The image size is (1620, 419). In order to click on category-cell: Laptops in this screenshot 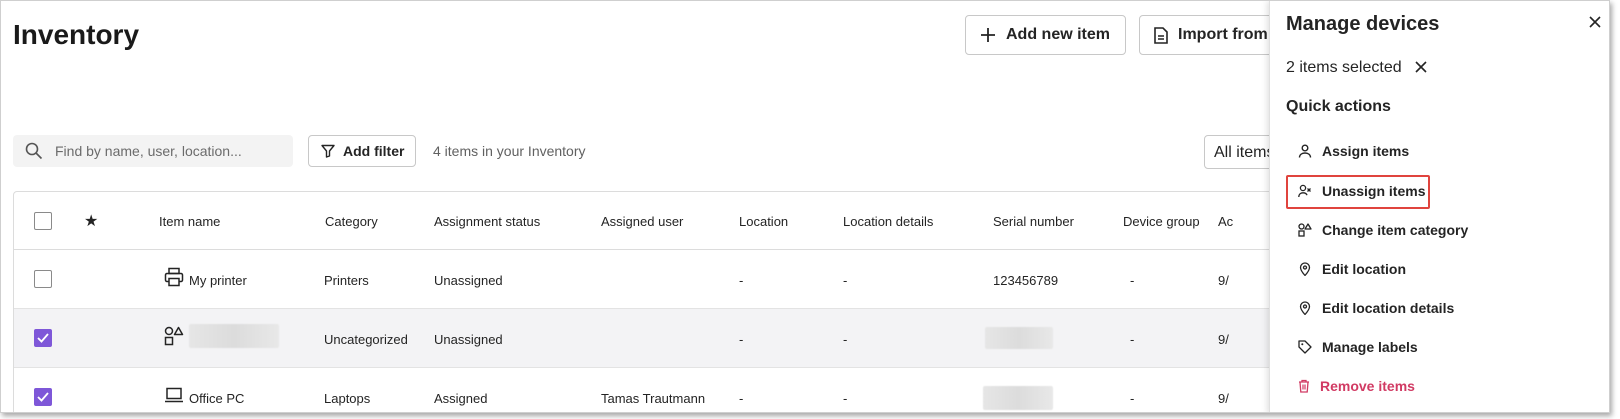, I will do `click(347, 398)`.